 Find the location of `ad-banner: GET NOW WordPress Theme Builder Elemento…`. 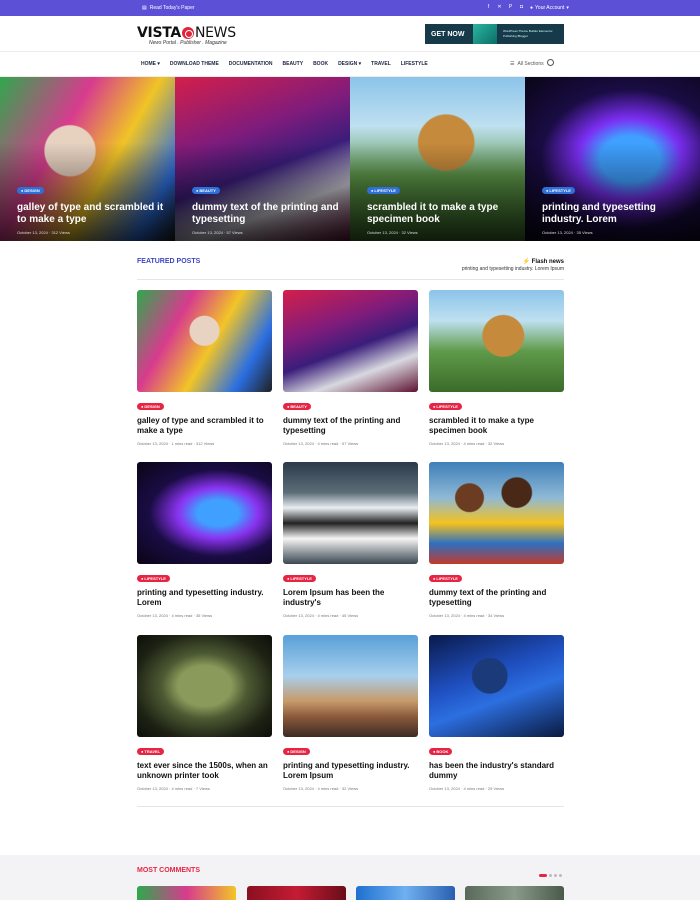

ad-banner: GET NOW WordPress Theme Builder Elemento… is located at coordinates (494, 34).